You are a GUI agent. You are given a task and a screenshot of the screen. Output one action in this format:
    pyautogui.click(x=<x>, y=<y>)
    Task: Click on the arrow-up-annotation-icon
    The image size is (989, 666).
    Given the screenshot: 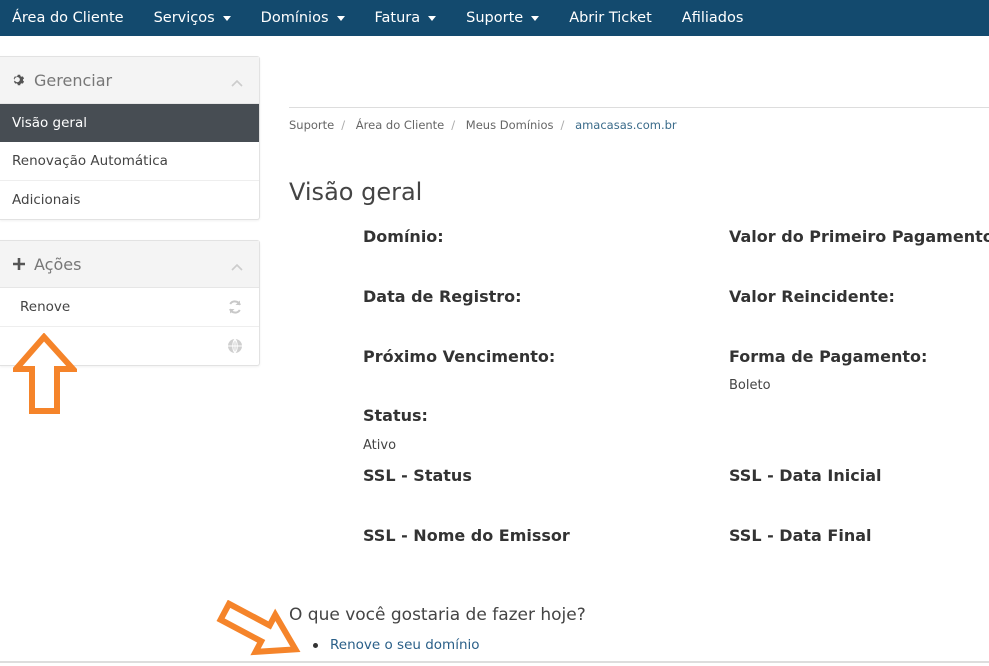 What is the action you would take?
    pyautogui.click(x=44, y=375)
    